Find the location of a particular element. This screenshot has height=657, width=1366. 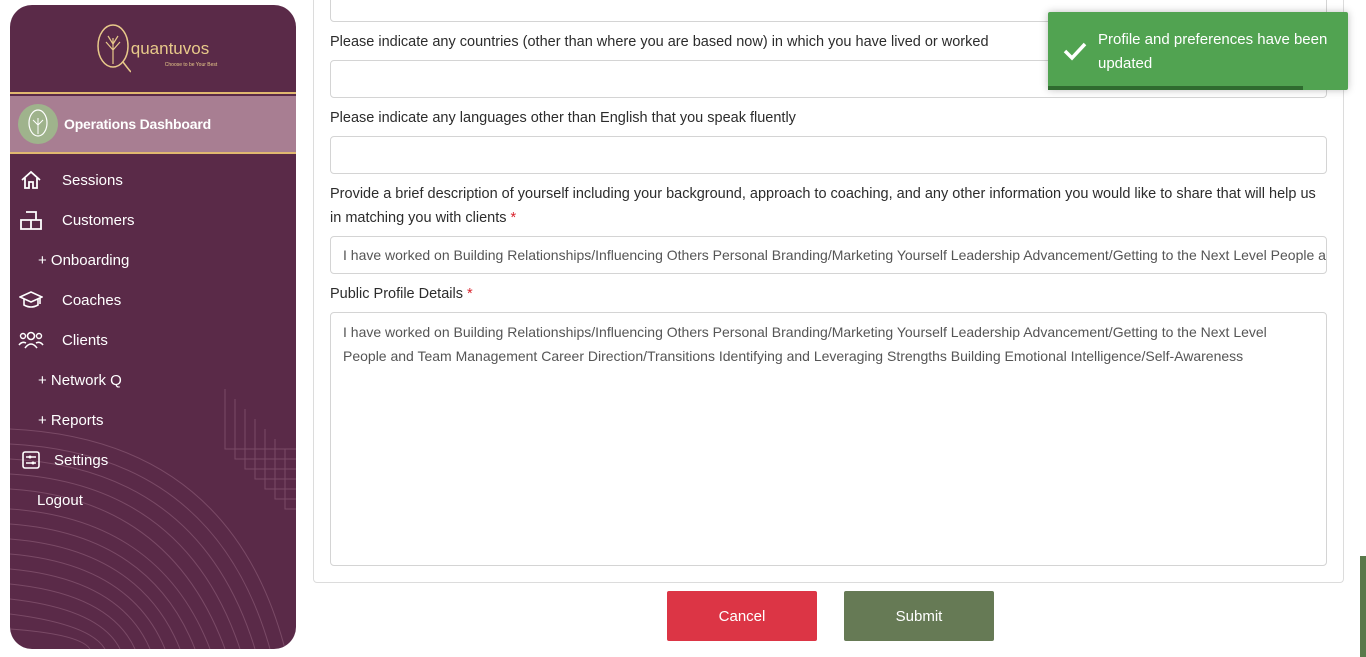

logo-text: quantuvos is located at coordinates (170, 48).